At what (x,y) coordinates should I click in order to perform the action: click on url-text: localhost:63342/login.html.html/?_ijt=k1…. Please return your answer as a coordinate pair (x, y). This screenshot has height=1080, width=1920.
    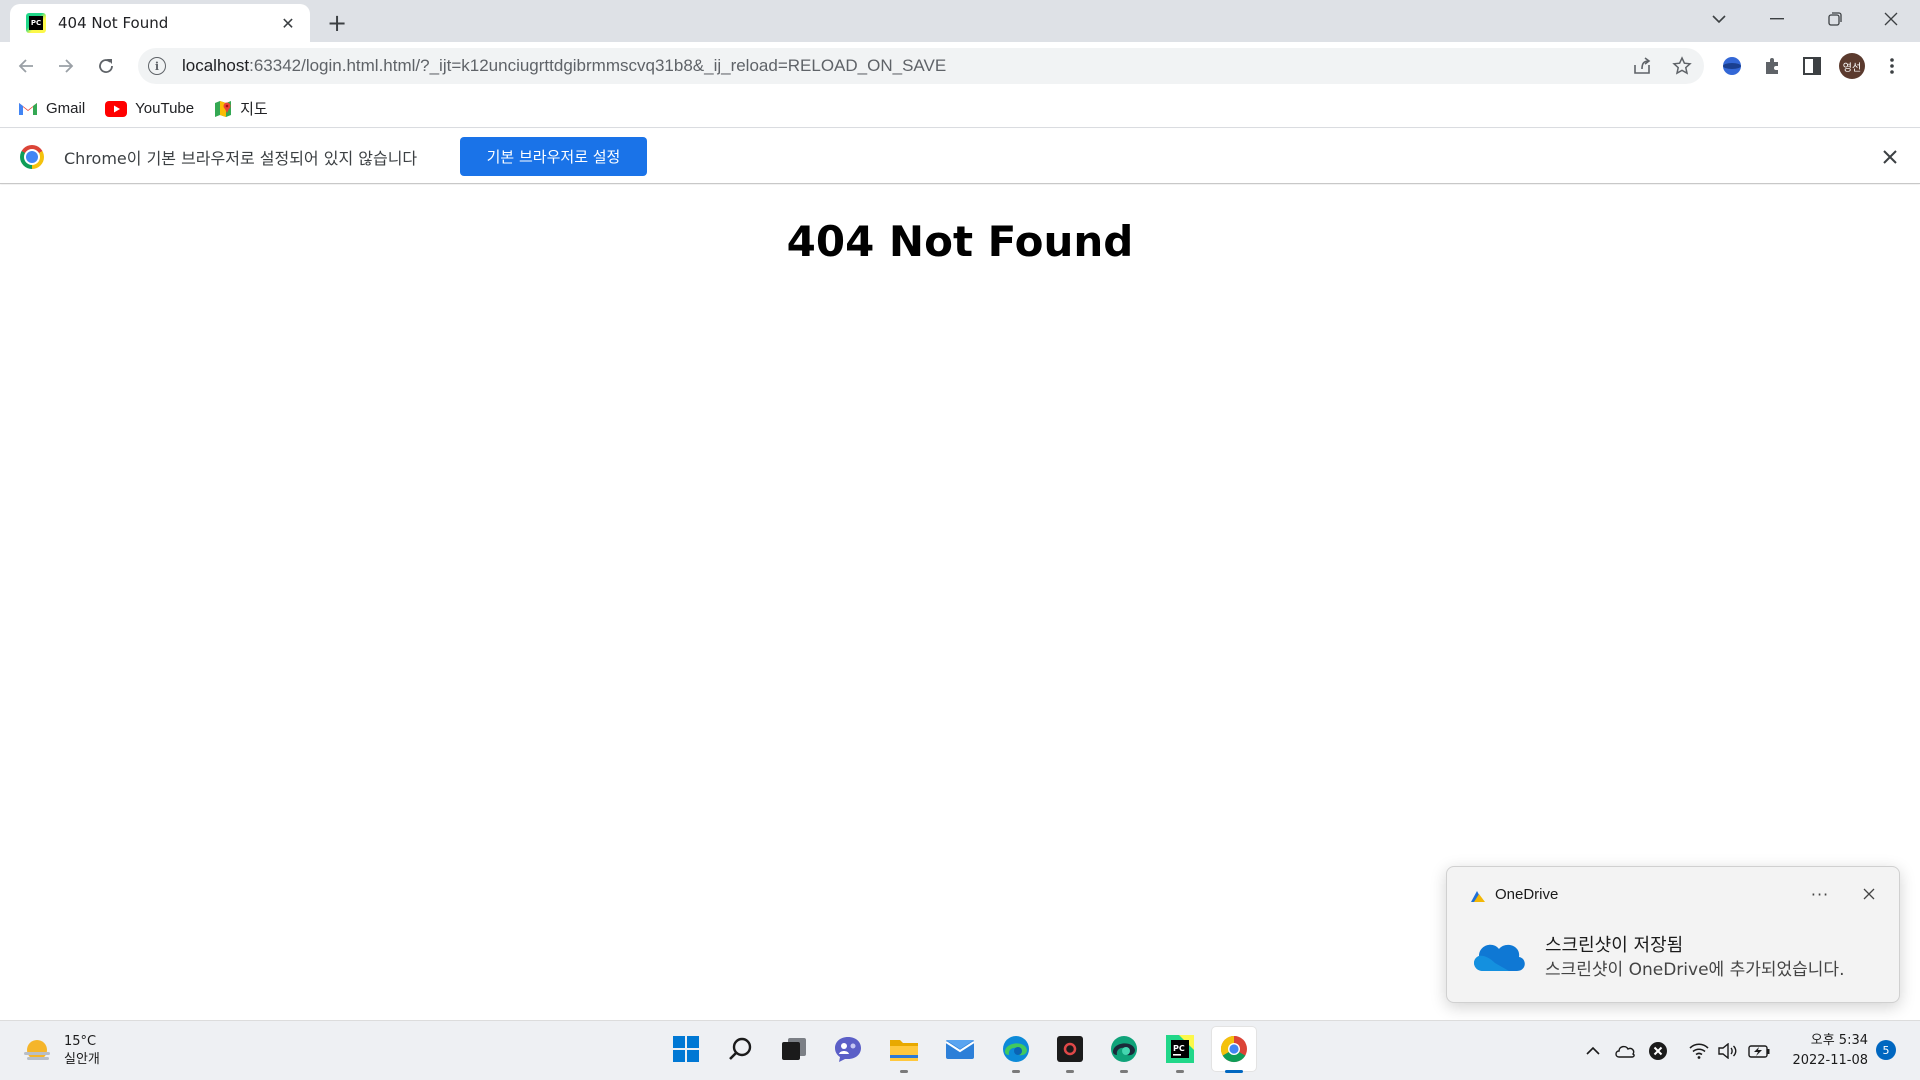
    Looking at the image, I should click on (564, 66).